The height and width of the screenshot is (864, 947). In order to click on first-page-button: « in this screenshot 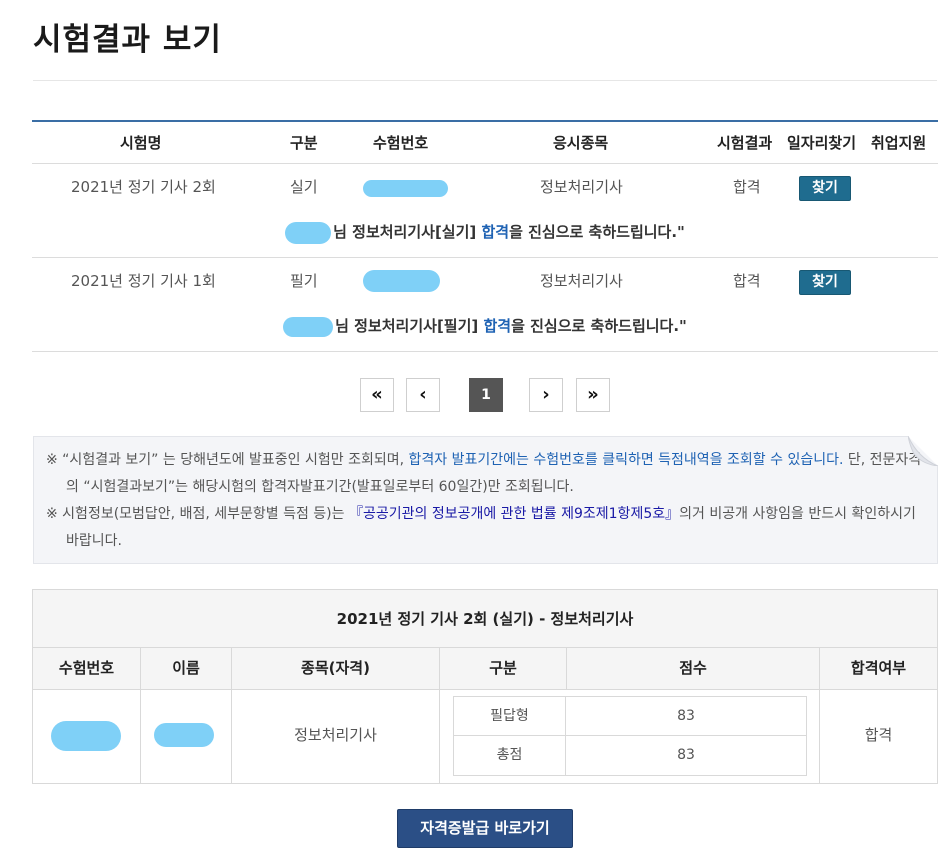, I will do `click(377, 395)`.